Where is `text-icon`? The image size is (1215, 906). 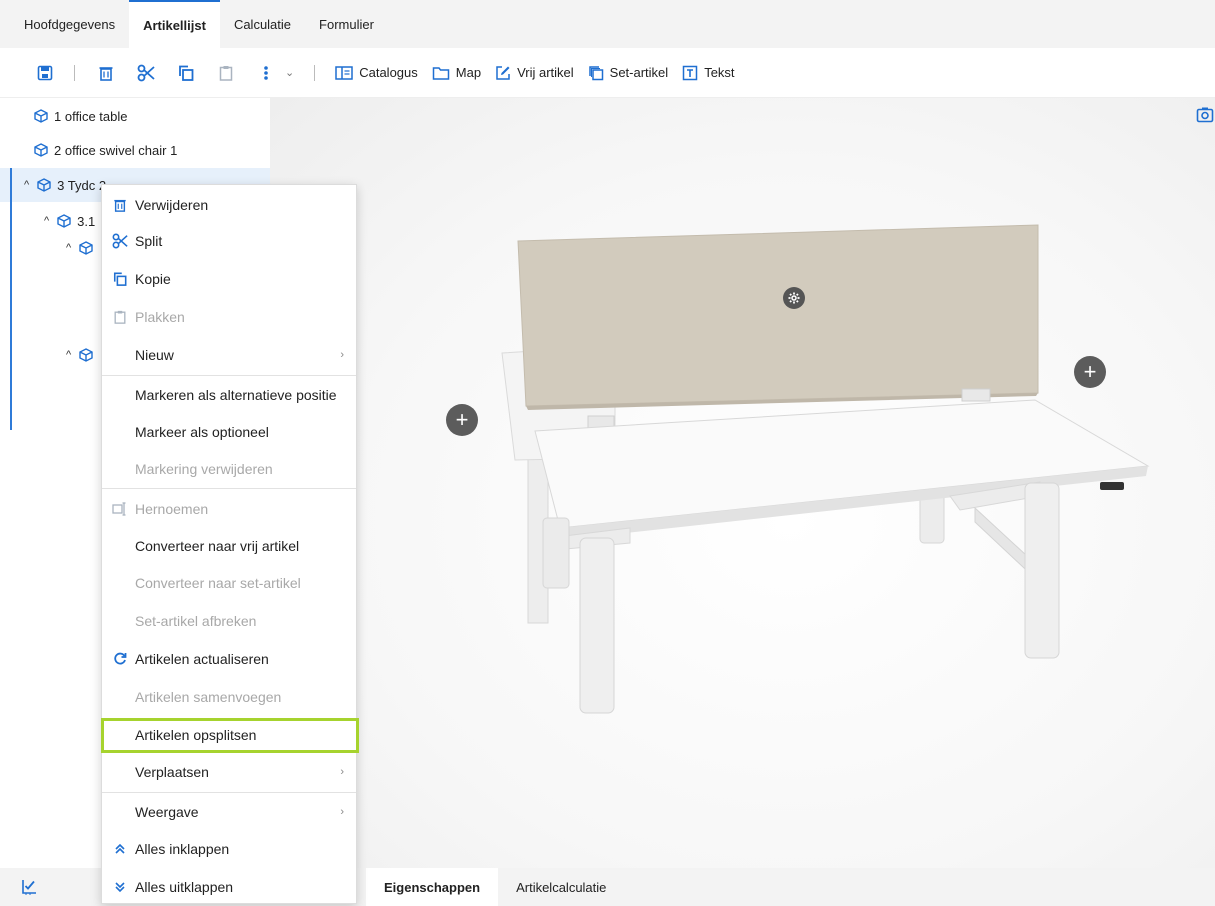 text-icon is located at coordinates (690, 72).